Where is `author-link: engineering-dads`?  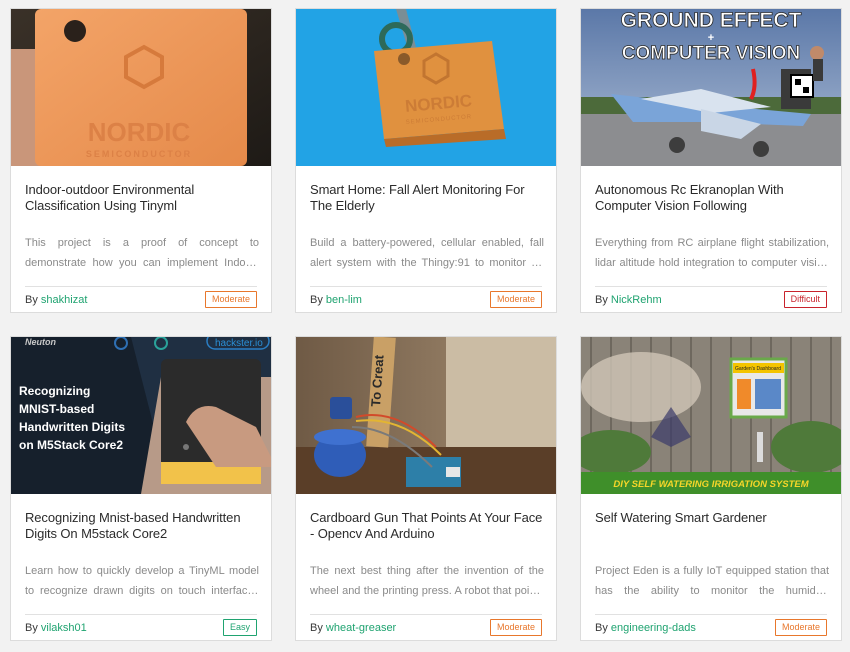 author-link: engineering-dads is located at coordinates (653, 628).